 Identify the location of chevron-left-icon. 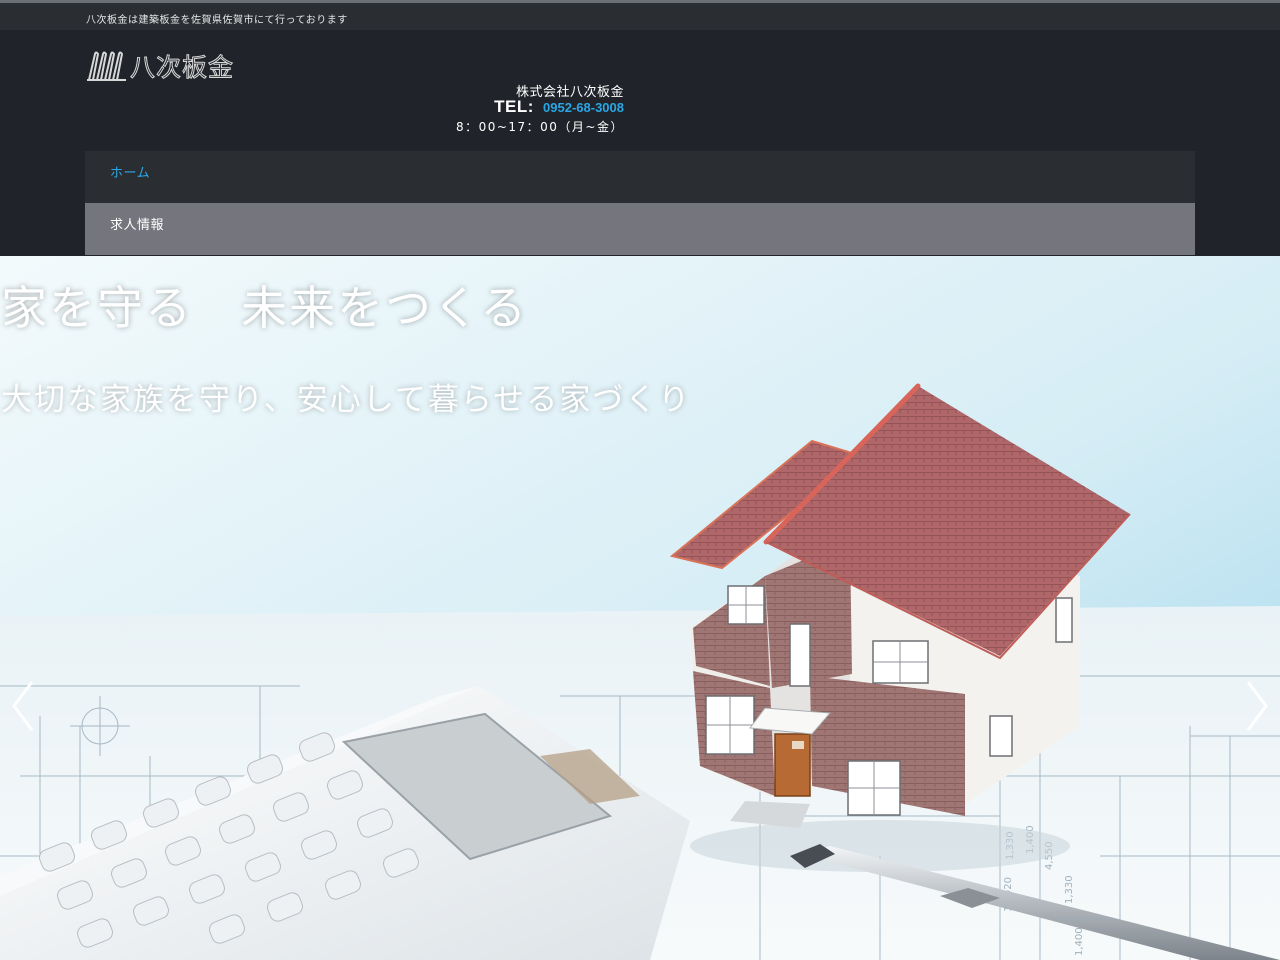
(23, 706).